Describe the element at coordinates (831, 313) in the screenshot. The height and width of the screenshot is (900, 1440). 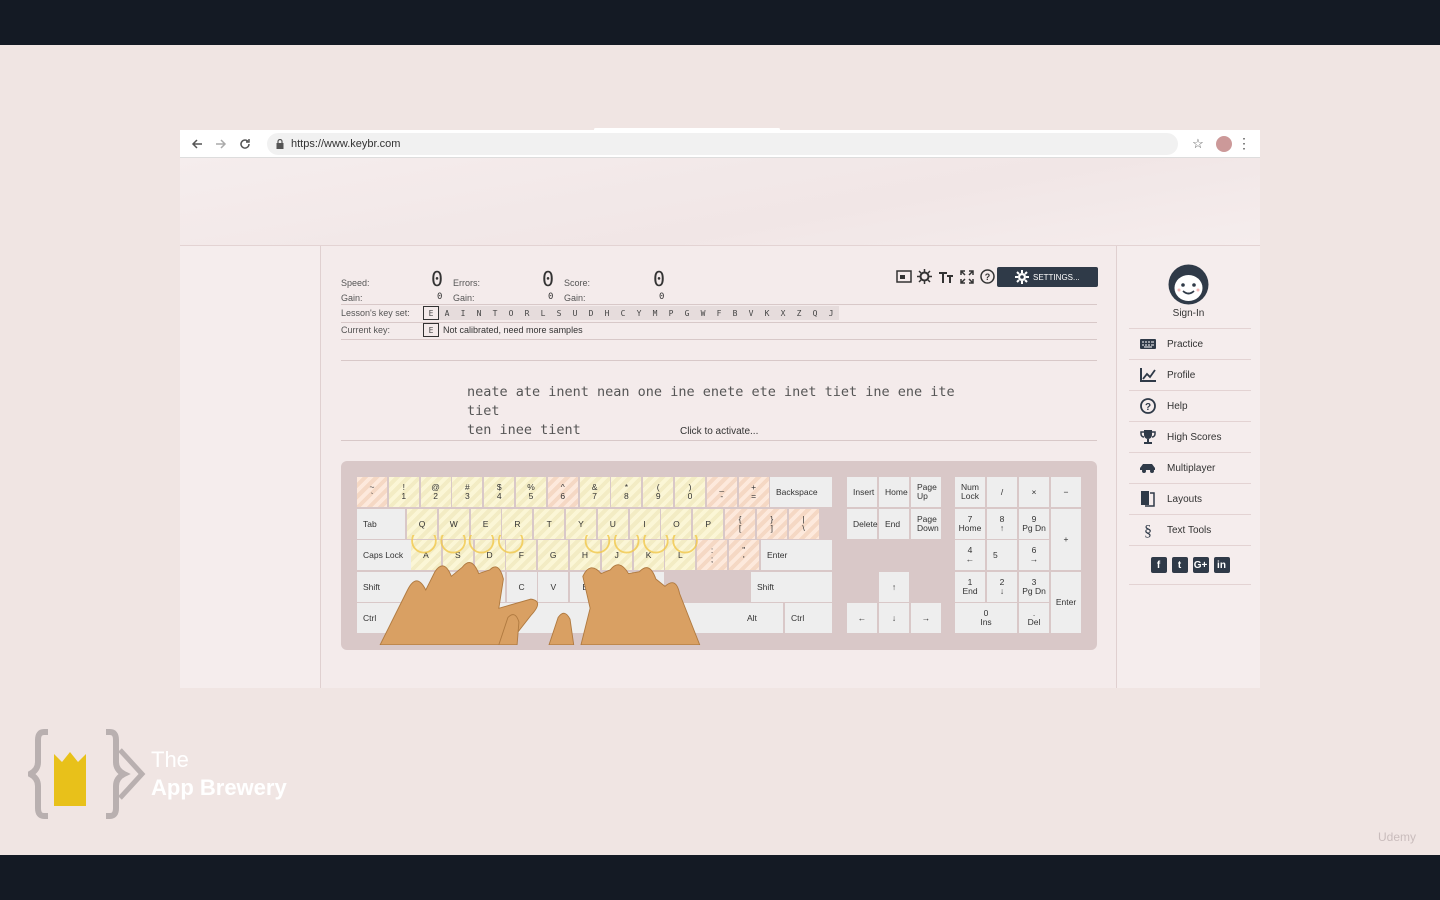
I see `keyset-key: J` at that location.